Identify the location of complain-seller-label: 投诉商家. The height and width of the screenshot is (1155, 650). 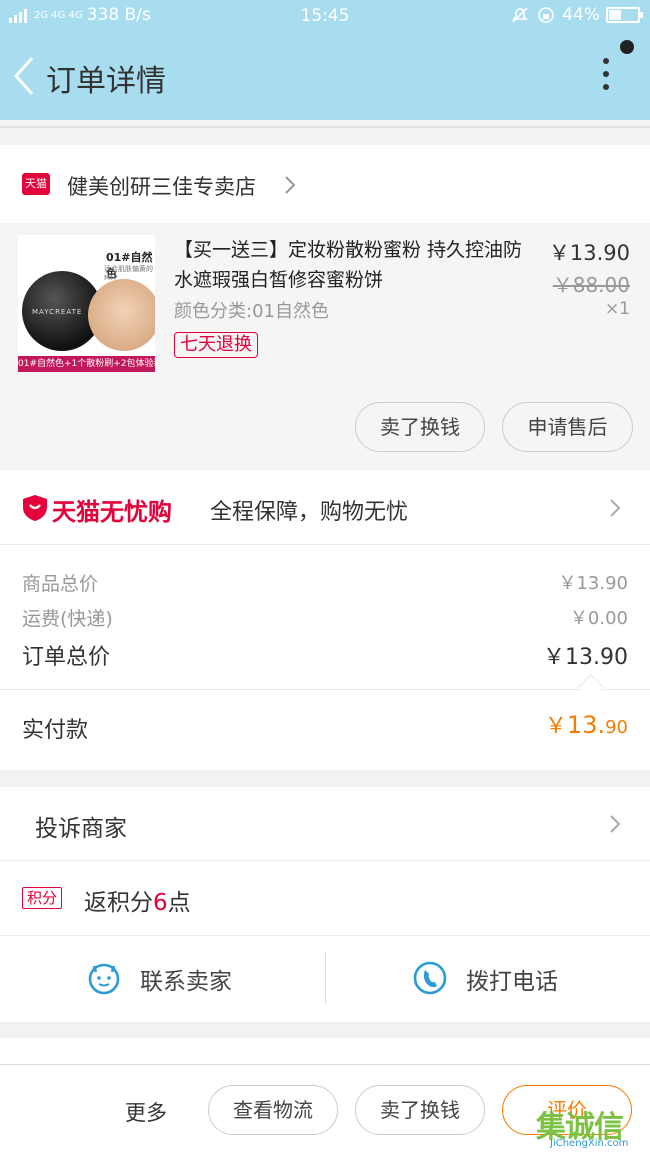
(81, 829).